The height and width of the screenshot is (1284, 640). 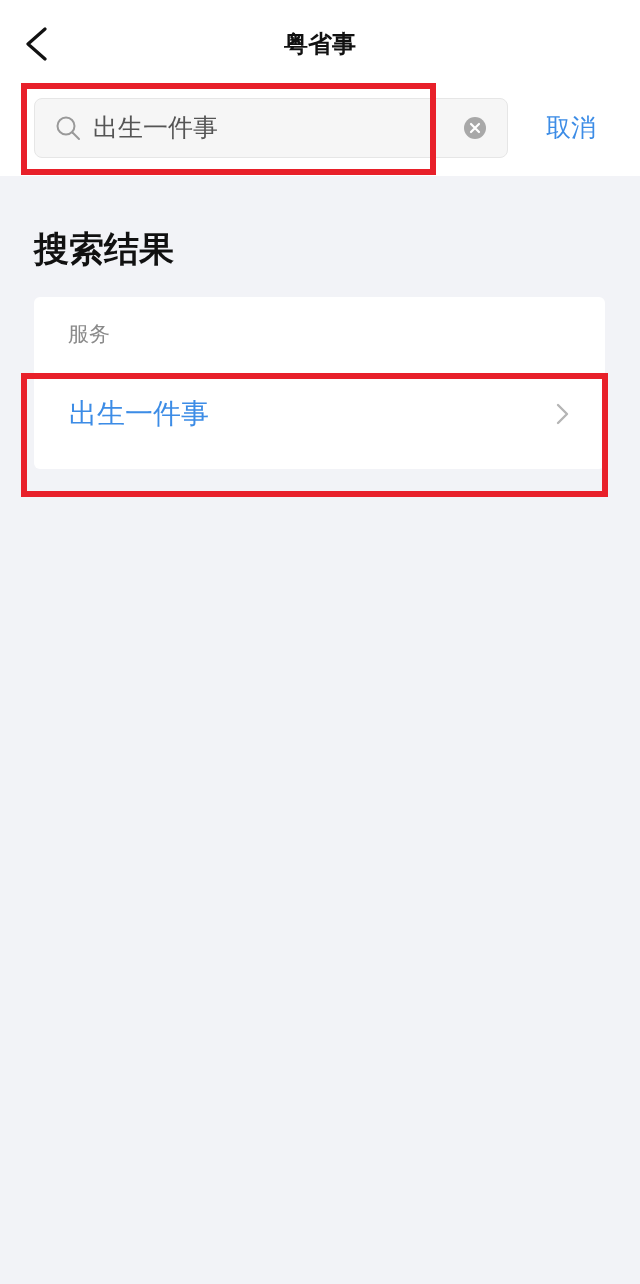 What do you see at coordinates (104, 249) in the screenshot?
I see `section-heading: 搜索结果` at bounding box center [104, 249].